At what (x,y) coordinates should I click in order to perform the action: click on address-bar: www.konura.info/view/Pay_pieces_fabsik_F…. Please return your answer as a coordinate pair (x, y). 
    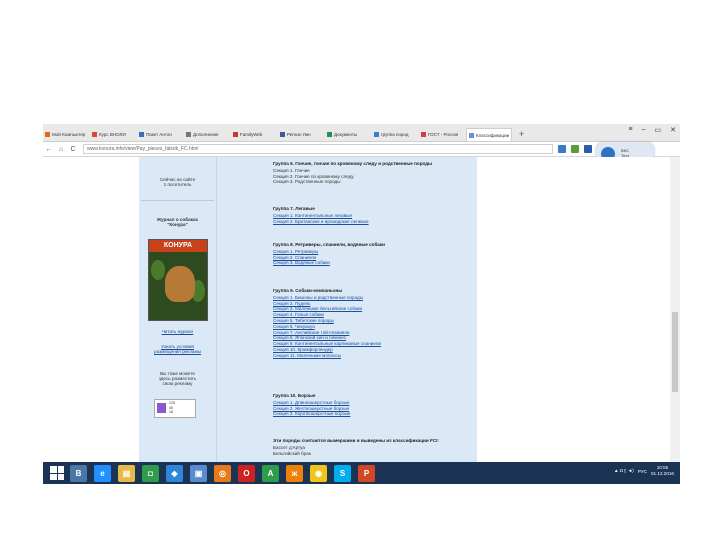
    Looking at the image, I should click on (318, 149).